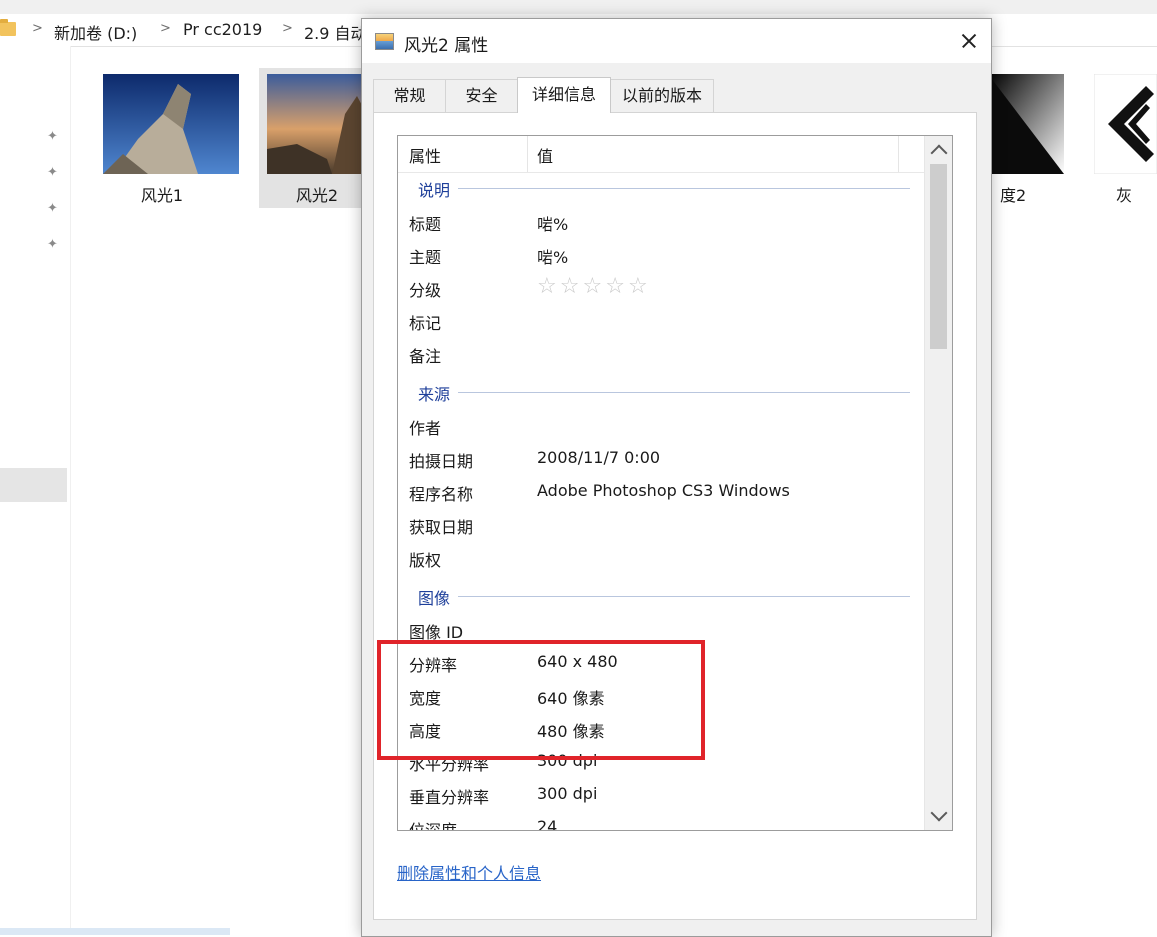  I want to click on status-strip, so click(115, 931).